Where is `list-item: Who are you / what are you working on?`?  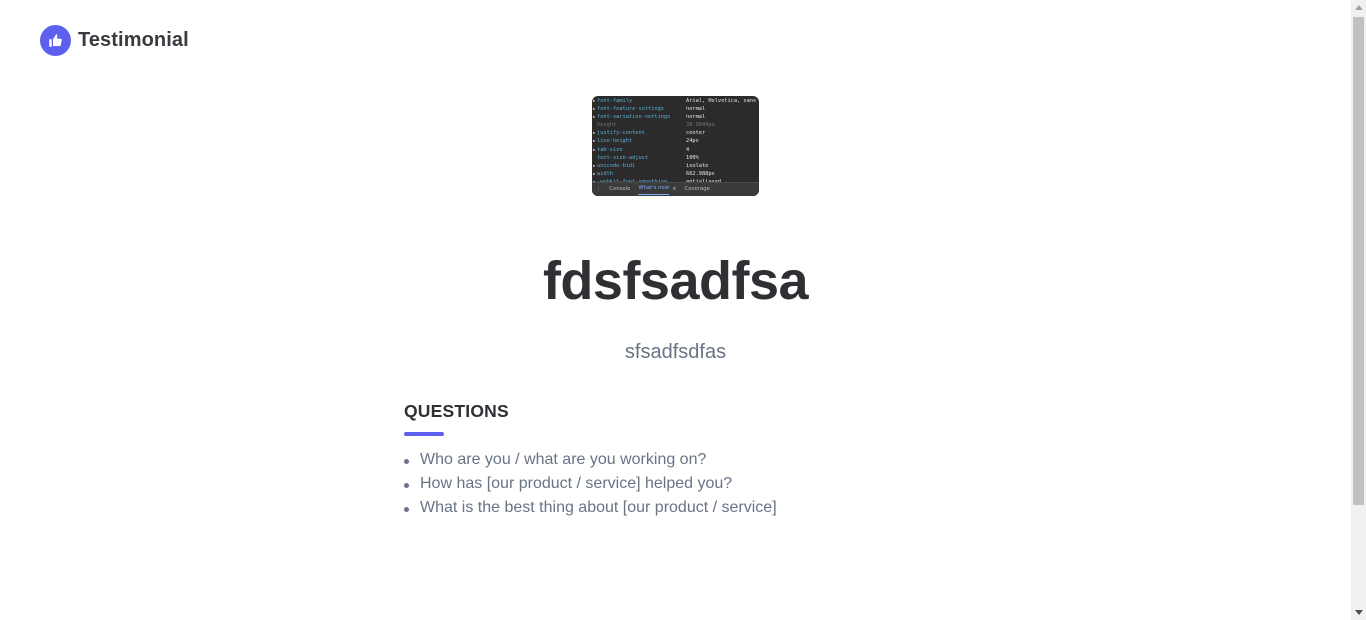 list-item: Who are you / what are you working on? is located at coordinates (684, 460).